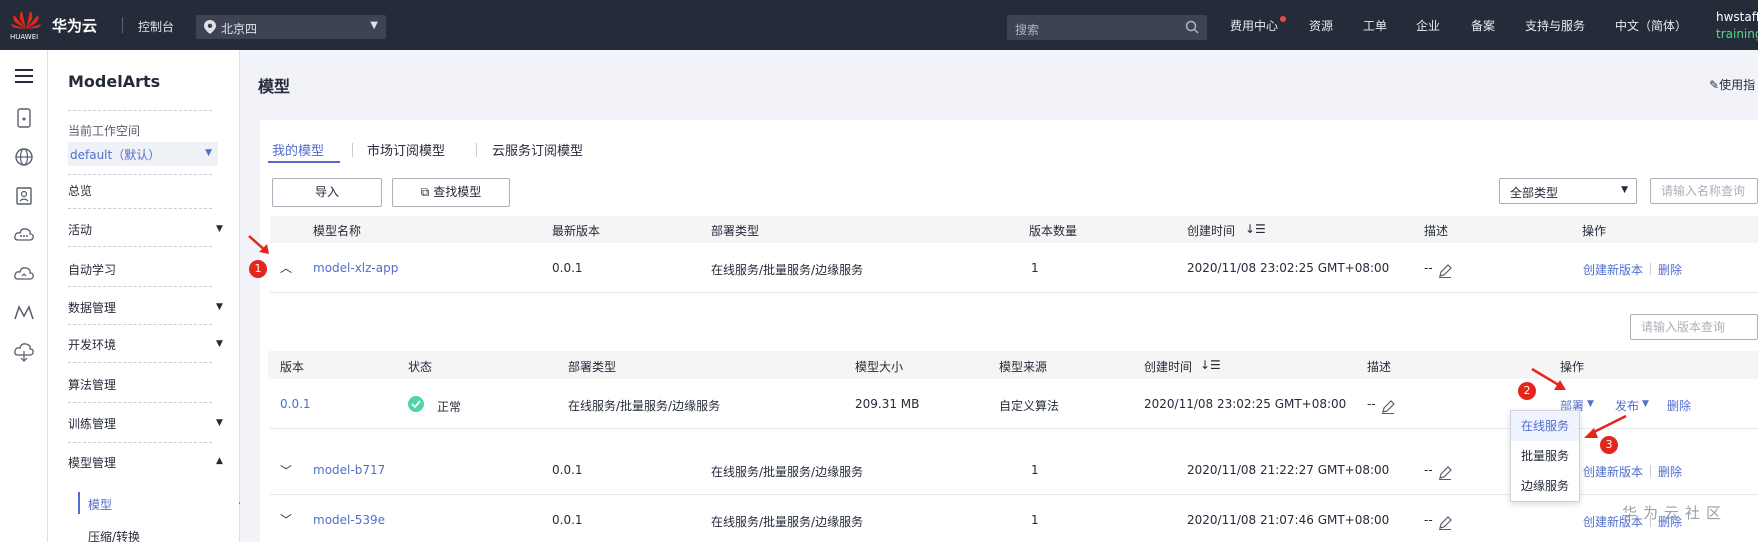  What do you see at coordinates (104, 131) in the screenshot?
I see `workspace-label: 当前工作空间` at bounding box center [104, 131].